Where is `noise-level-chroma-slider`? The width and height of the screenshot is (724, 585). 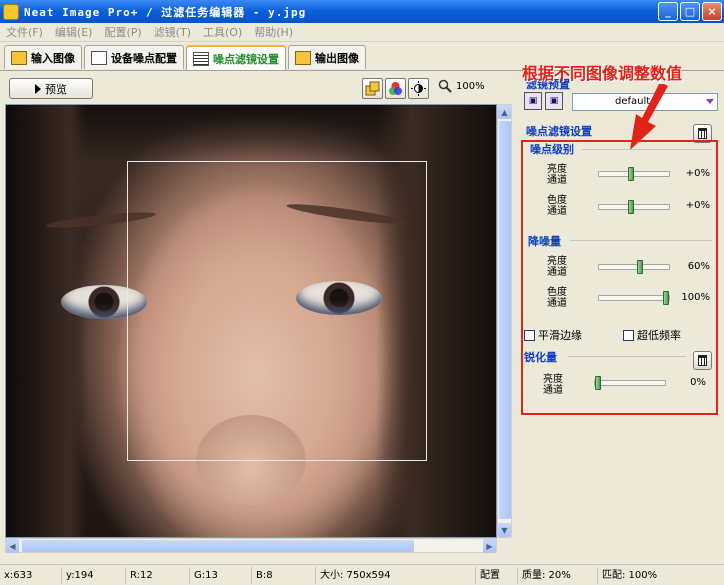
noise-level-chroma-slider is located at coordinates (634, 207).